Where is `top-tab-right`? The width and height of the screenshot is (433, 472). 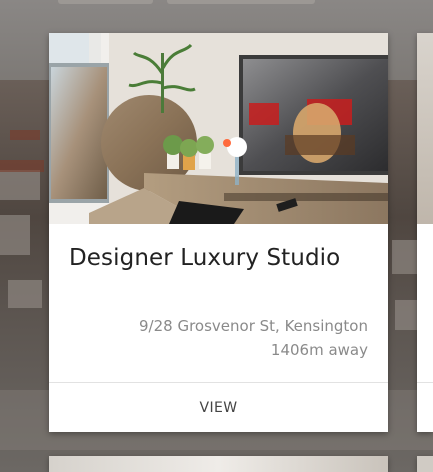
top-tab-right is located at coordinates (241, 2).